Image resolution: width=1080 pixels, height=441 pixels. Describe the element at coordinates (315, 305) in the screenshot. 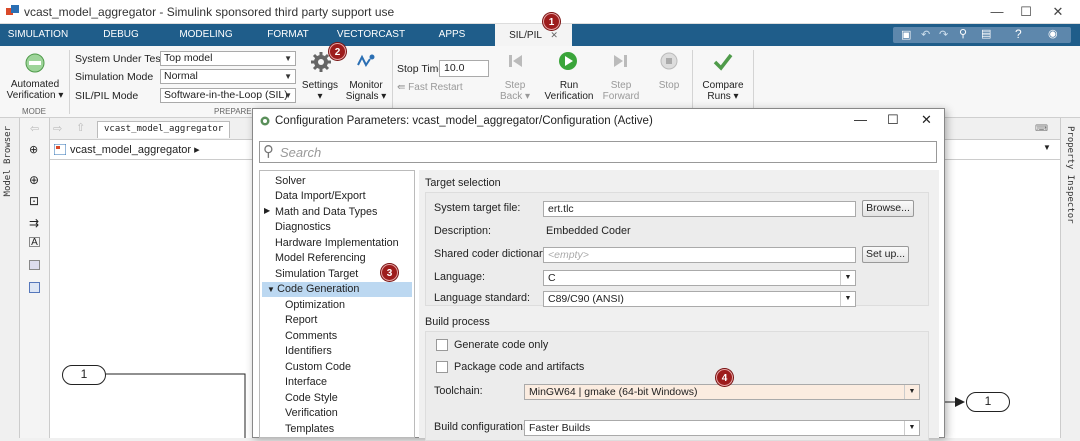

I see `tree-item-optimization: Optimization` at that location.